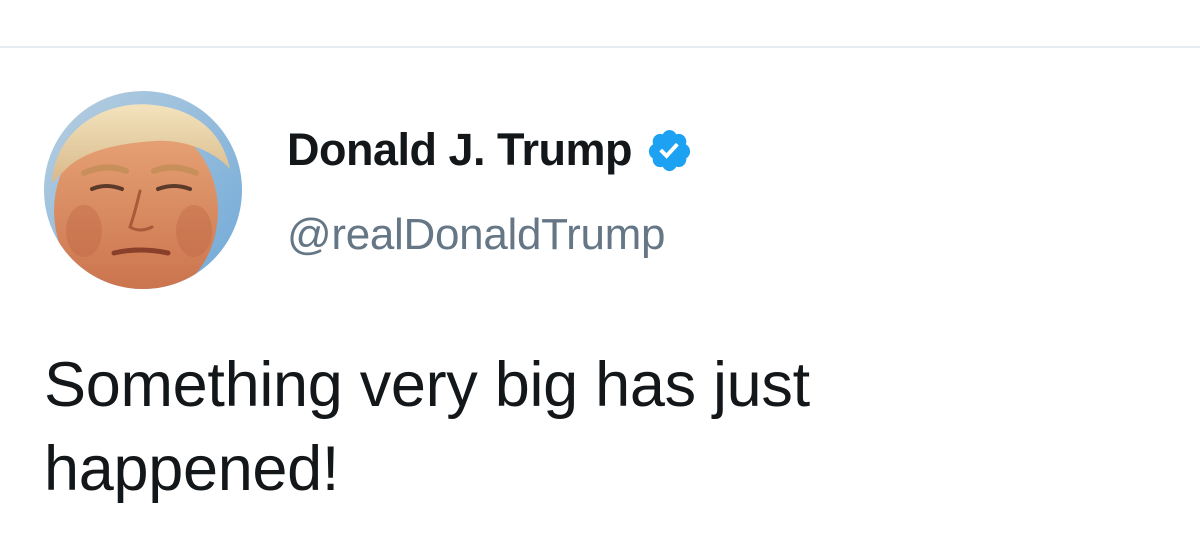  I want to click on user-handle: @realDonaldTrump, so click(490, 235).